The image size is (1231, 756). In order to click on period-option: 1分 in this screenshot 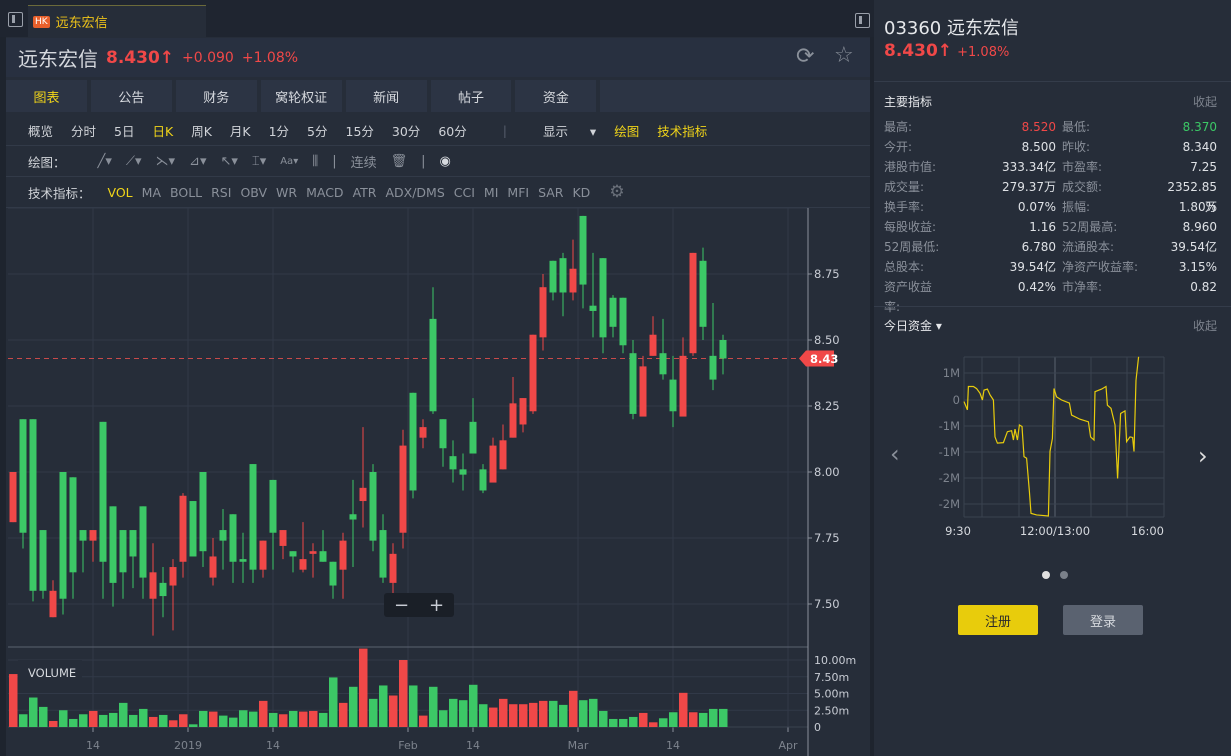, I will do `click(279, 130)`.